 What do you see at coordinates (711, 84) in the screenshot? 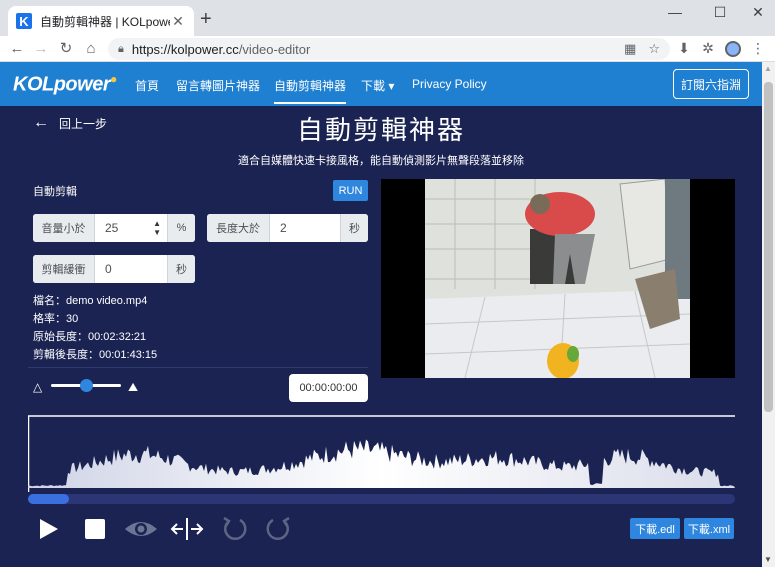
I see `subscribe-button: 訂閱六指淵` at bounding box center [711, 84].